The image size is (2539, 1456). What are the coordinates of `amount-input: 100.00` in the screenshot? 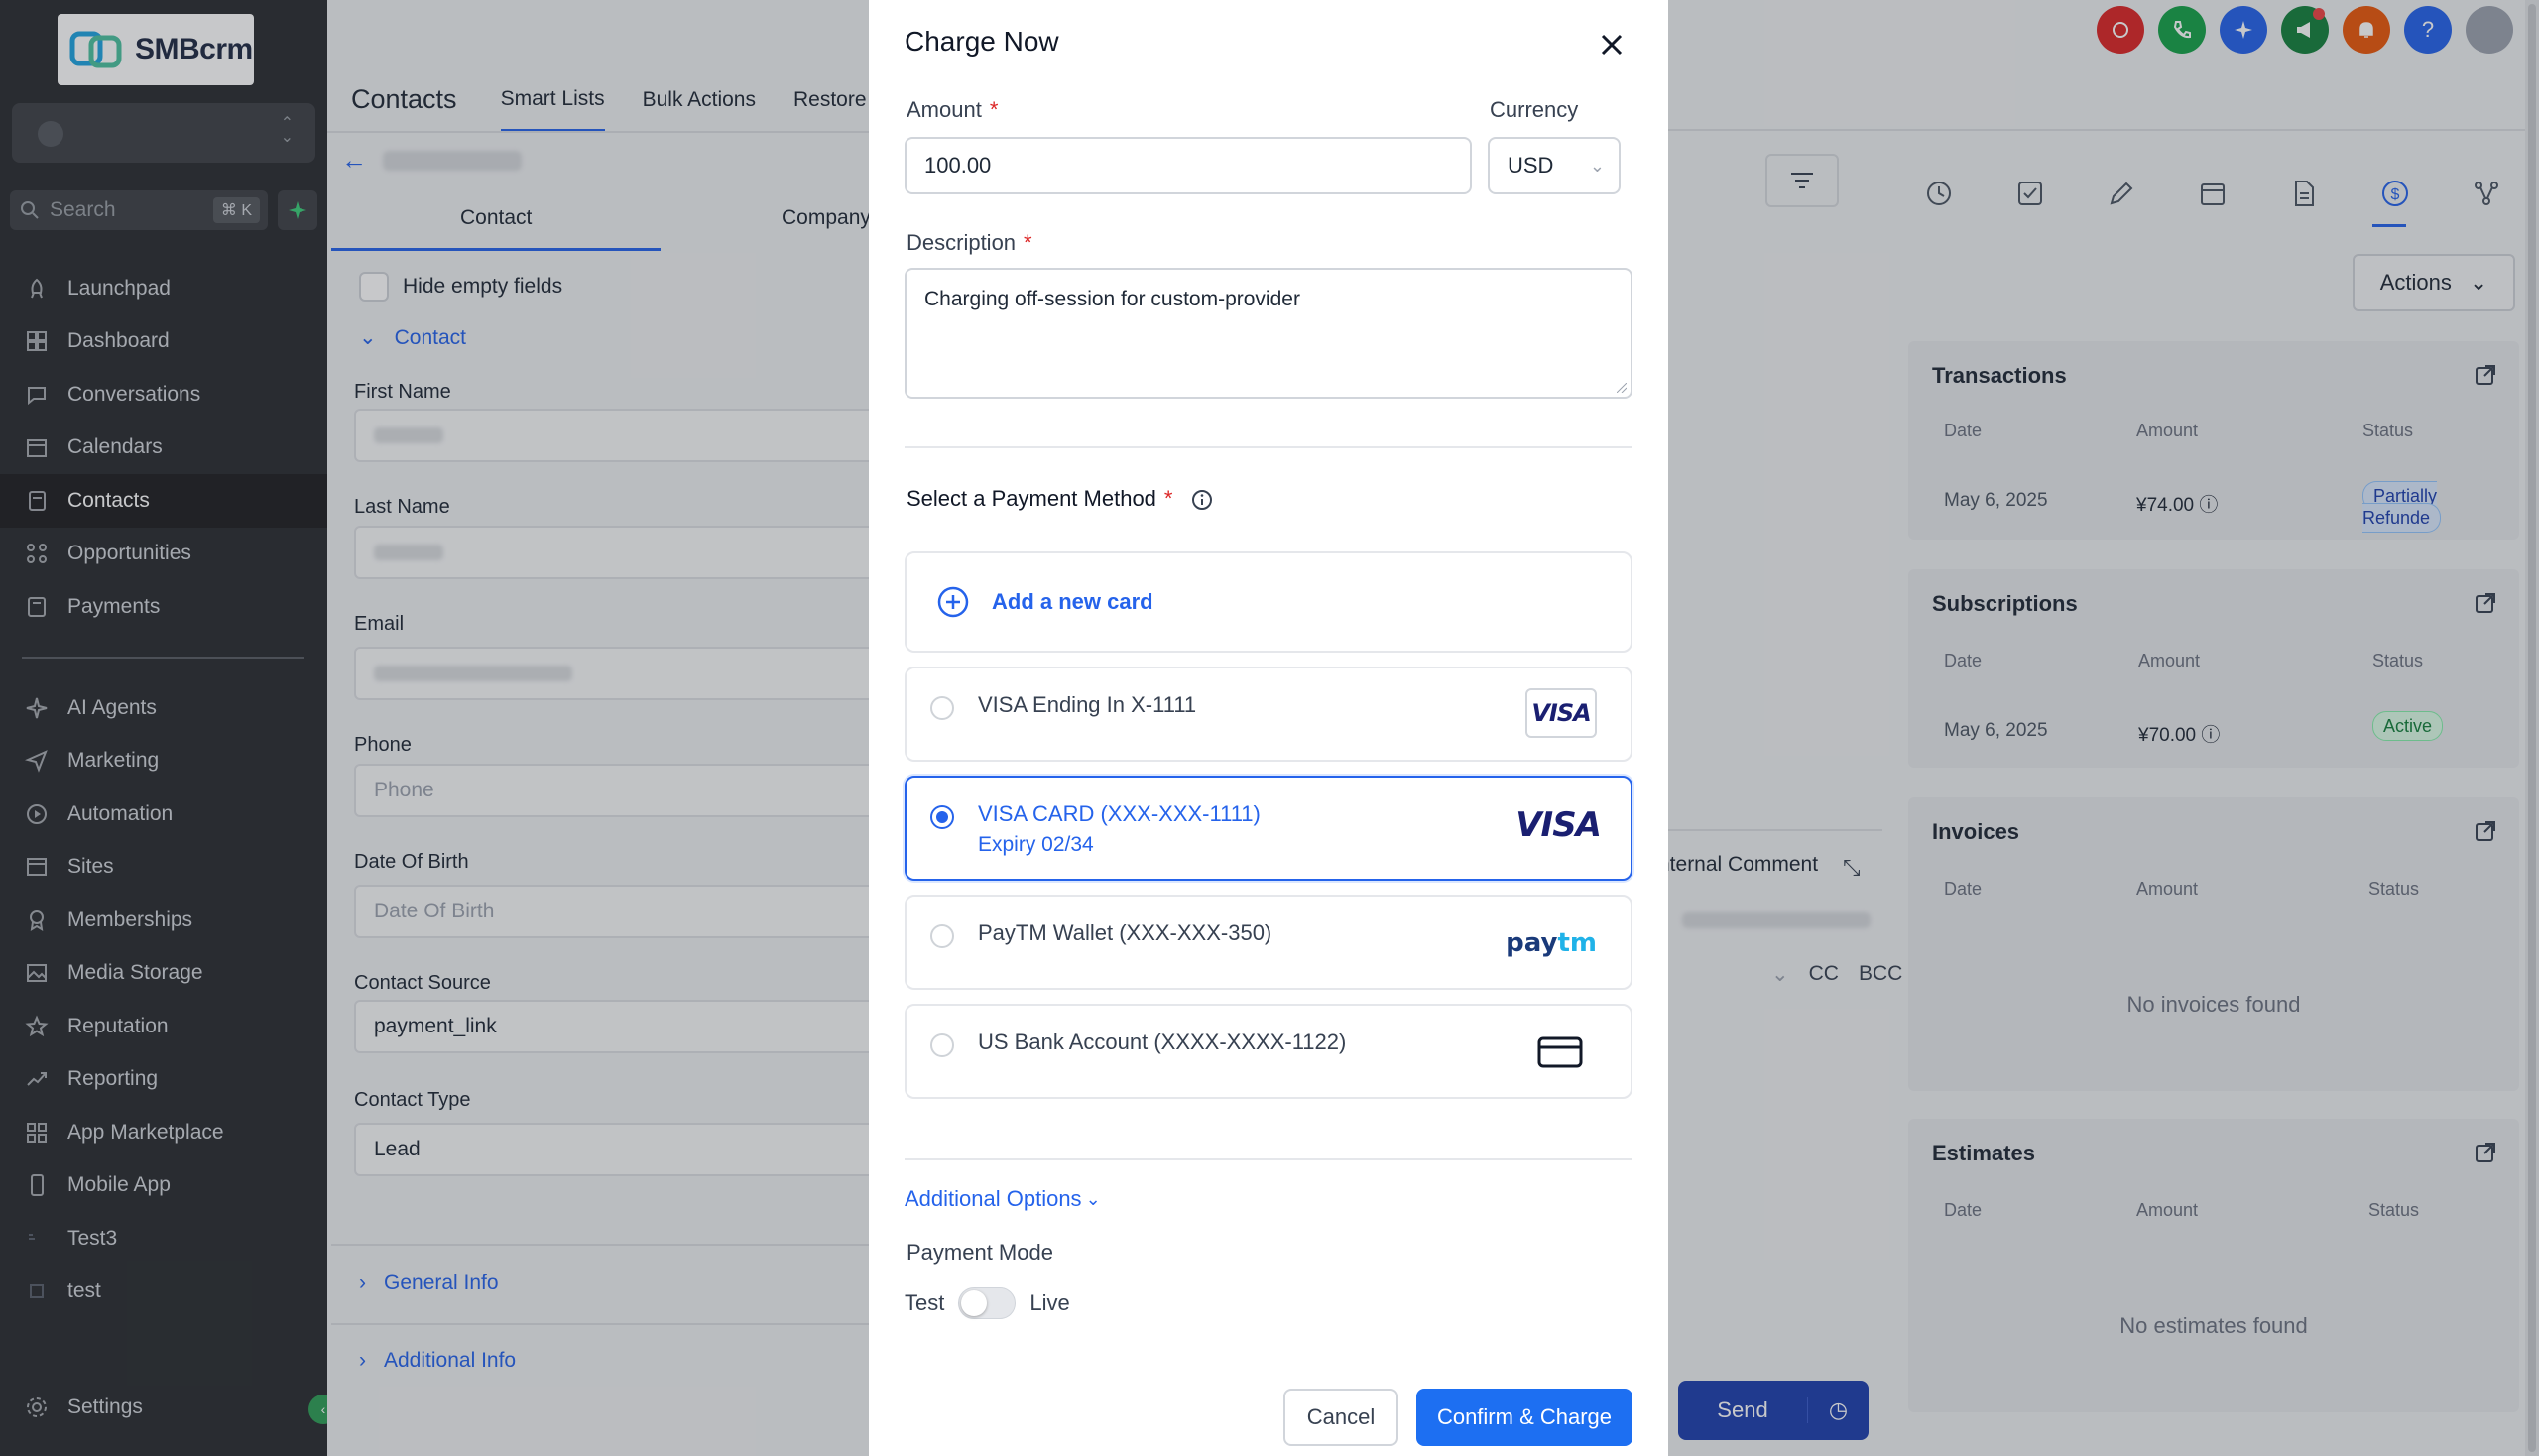 It's located at (1188, 165).